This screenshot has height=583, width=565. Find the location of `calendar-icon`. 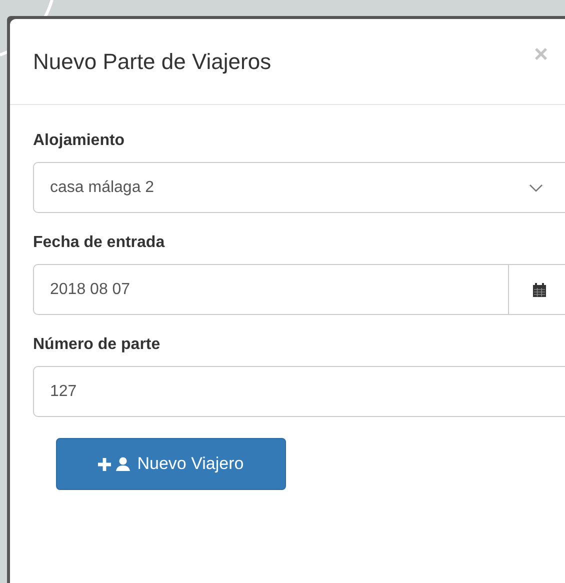

calendar-icon is located at coordinates (539, 289).